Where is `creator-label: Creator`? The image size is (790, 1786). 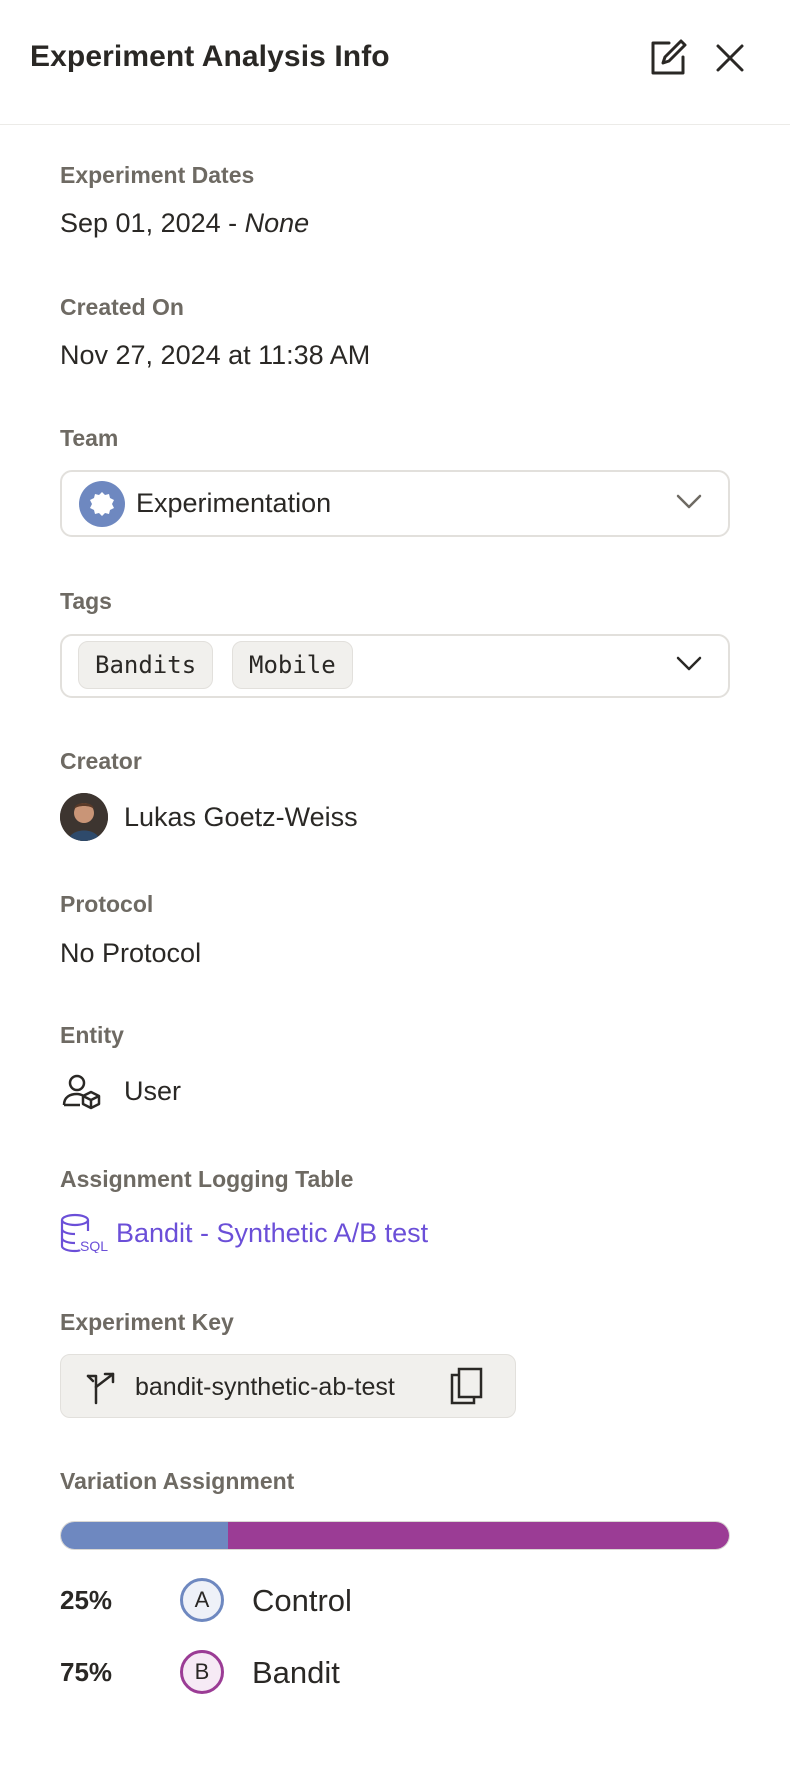
creator-label: Creator is located at coordinates (101, 761).